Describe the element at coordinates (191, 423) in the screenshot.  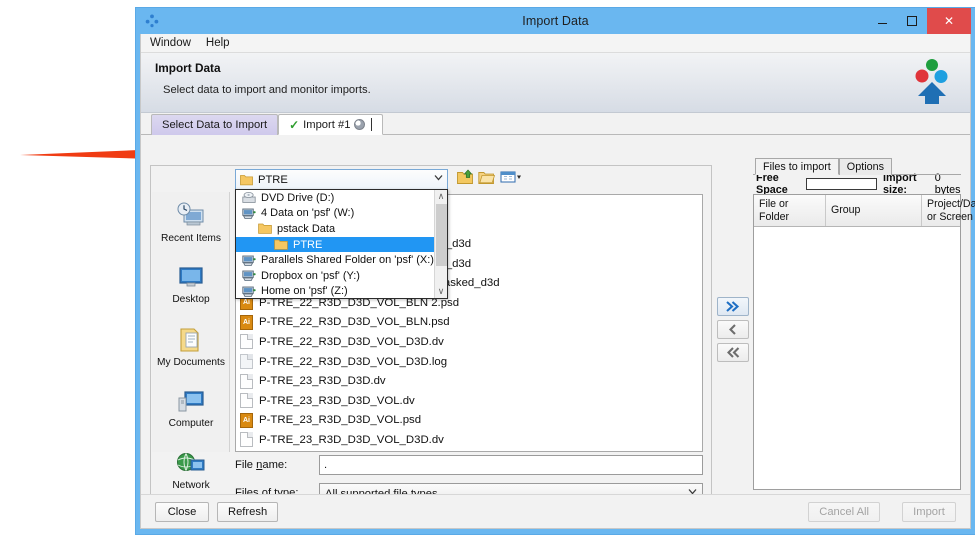
I see `place-label: Computer` at that location.